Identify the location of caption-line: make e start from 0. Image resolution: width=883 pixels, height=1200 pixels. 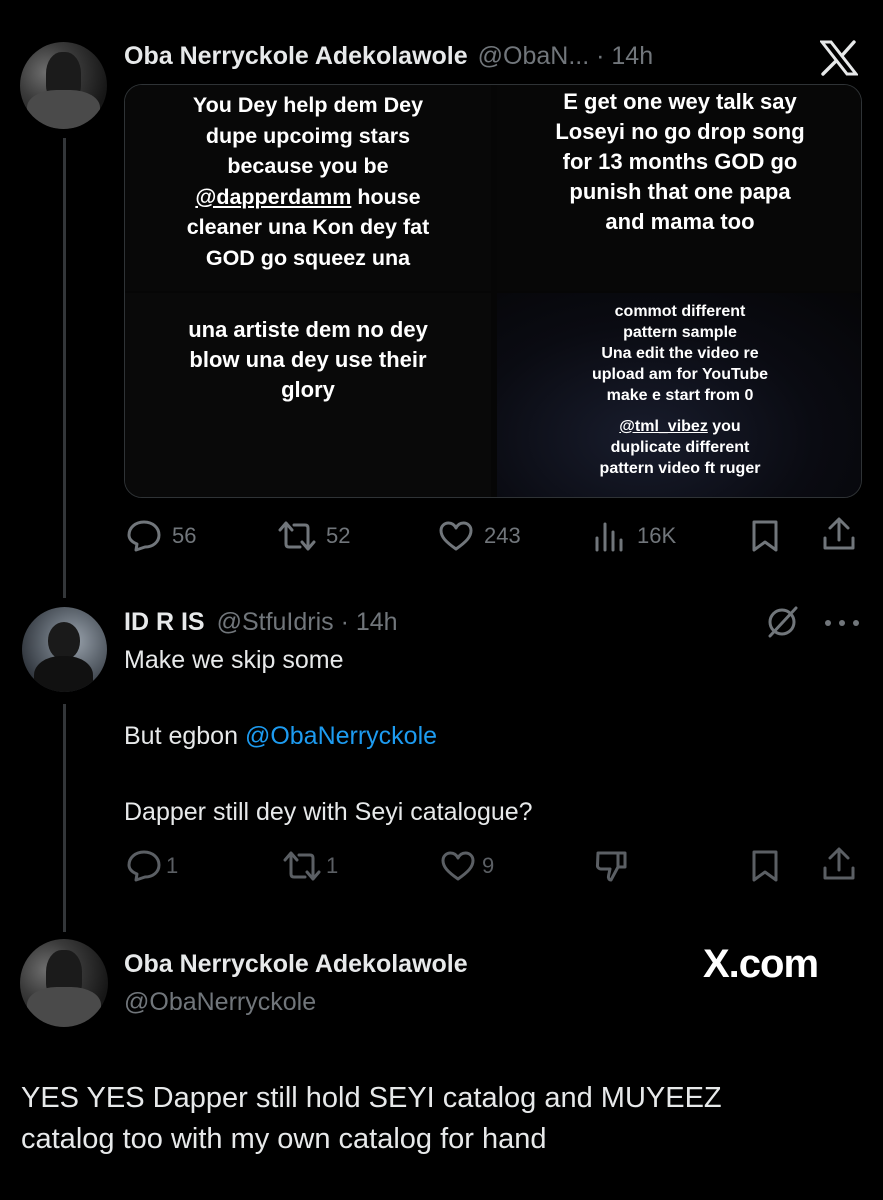
(680, 395).